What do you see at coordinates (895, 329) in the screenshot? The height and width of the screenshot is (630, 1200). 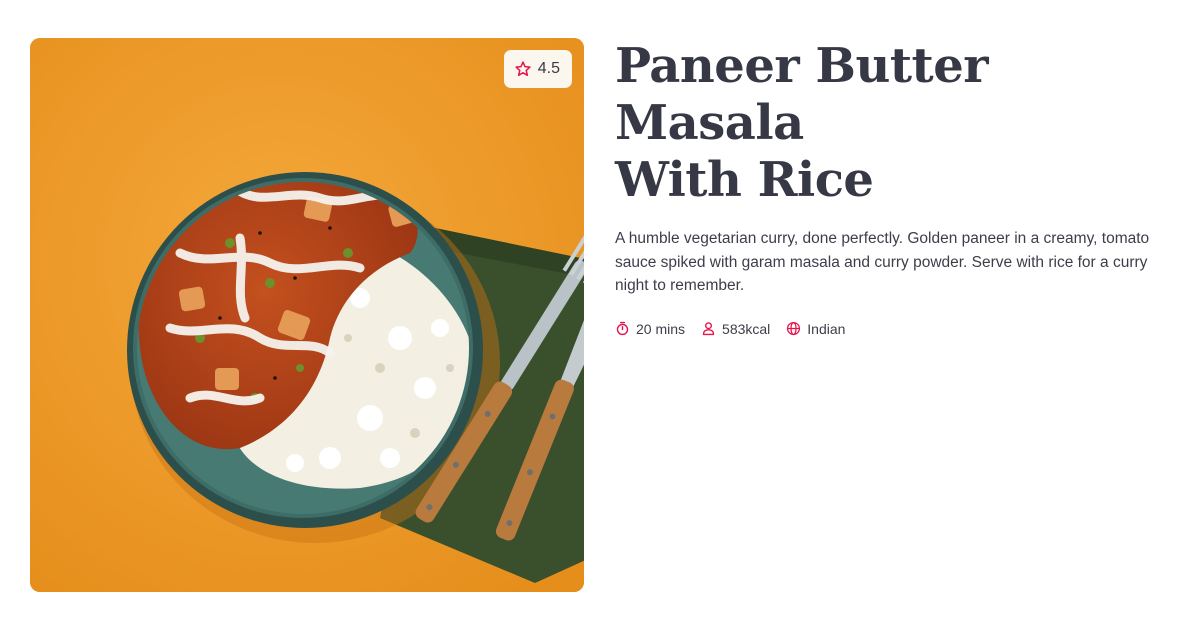 I see `recipe-meta: 20 mins 583kcal Indian` at bounding box center [895, 329].